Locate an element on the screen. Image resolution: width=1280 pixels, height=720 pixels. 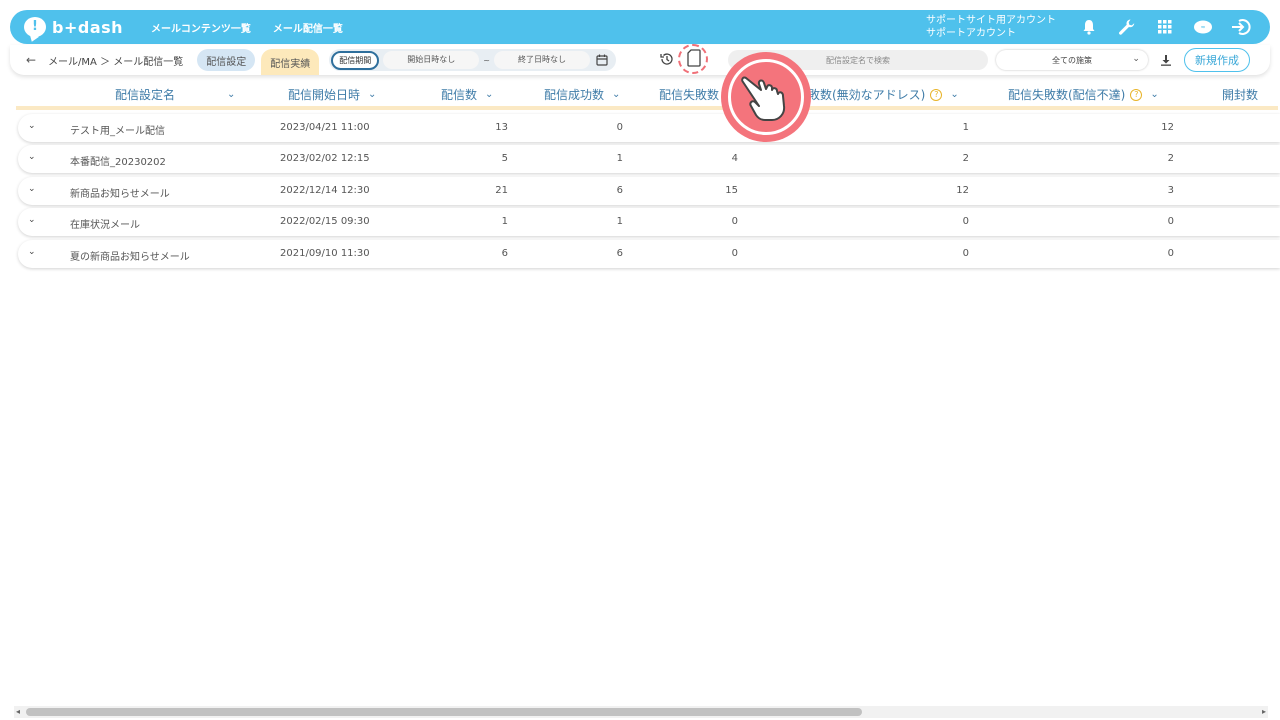
campaign-filter-value: 全ての施策 is located at coordinates (1071, 60).